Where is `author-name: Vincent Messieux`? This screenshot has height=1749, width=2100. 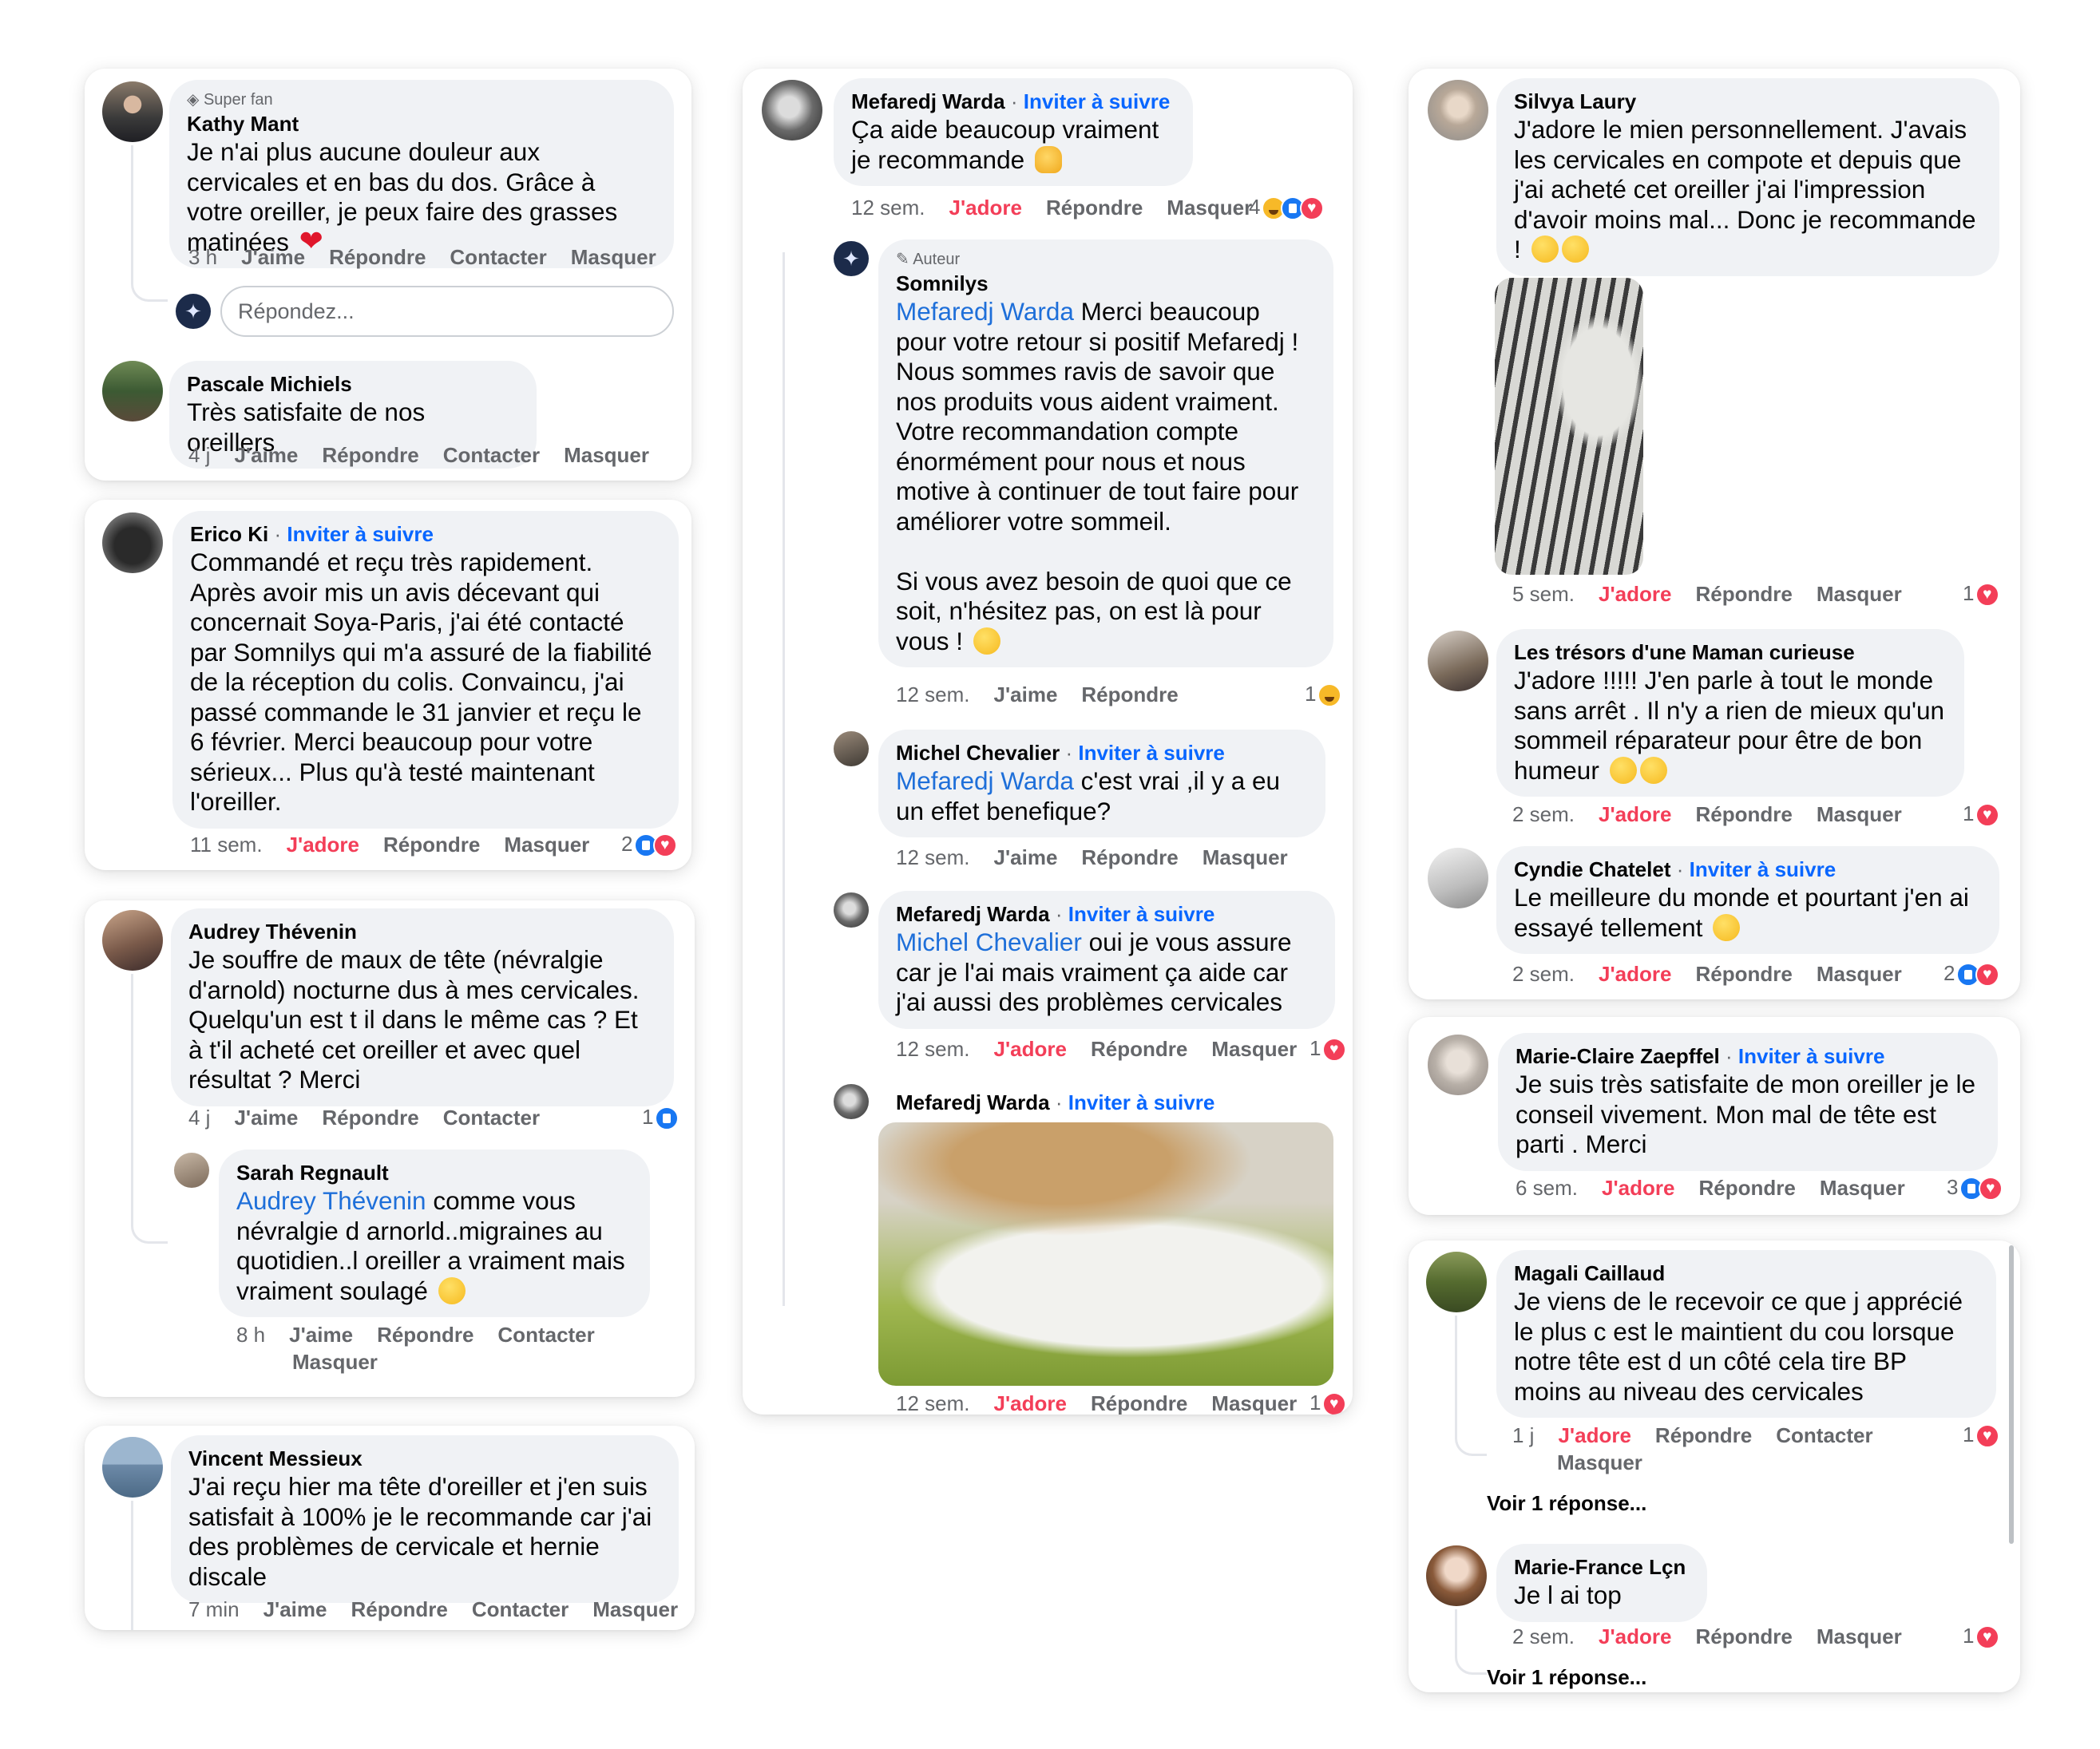 author-name: Vincent Messieux is located at coordinates (424, 1458).